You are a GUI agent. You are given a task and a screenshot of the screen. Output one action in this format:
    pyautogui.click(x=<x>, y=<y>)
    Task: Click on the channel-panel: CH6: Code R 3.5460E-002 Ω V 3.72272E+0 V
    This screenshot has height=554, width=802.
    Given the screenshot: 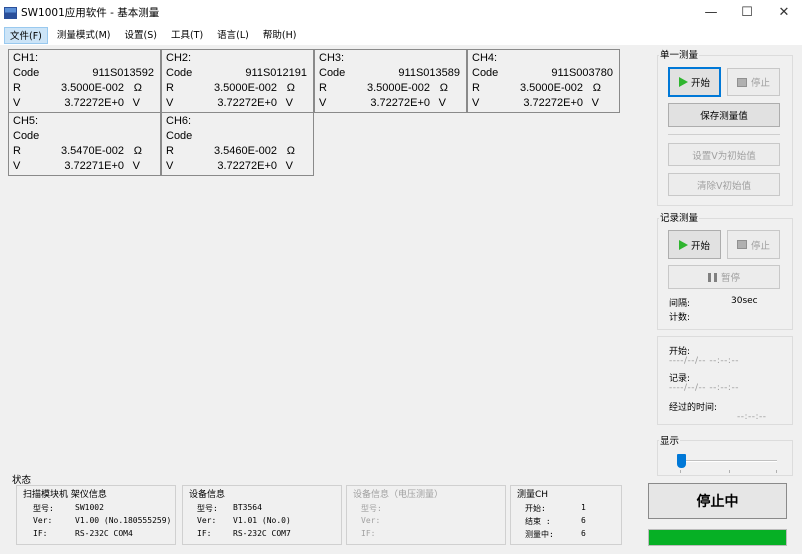 What is the action you would take?
    pyautogui.click(x=237, y=144)
    